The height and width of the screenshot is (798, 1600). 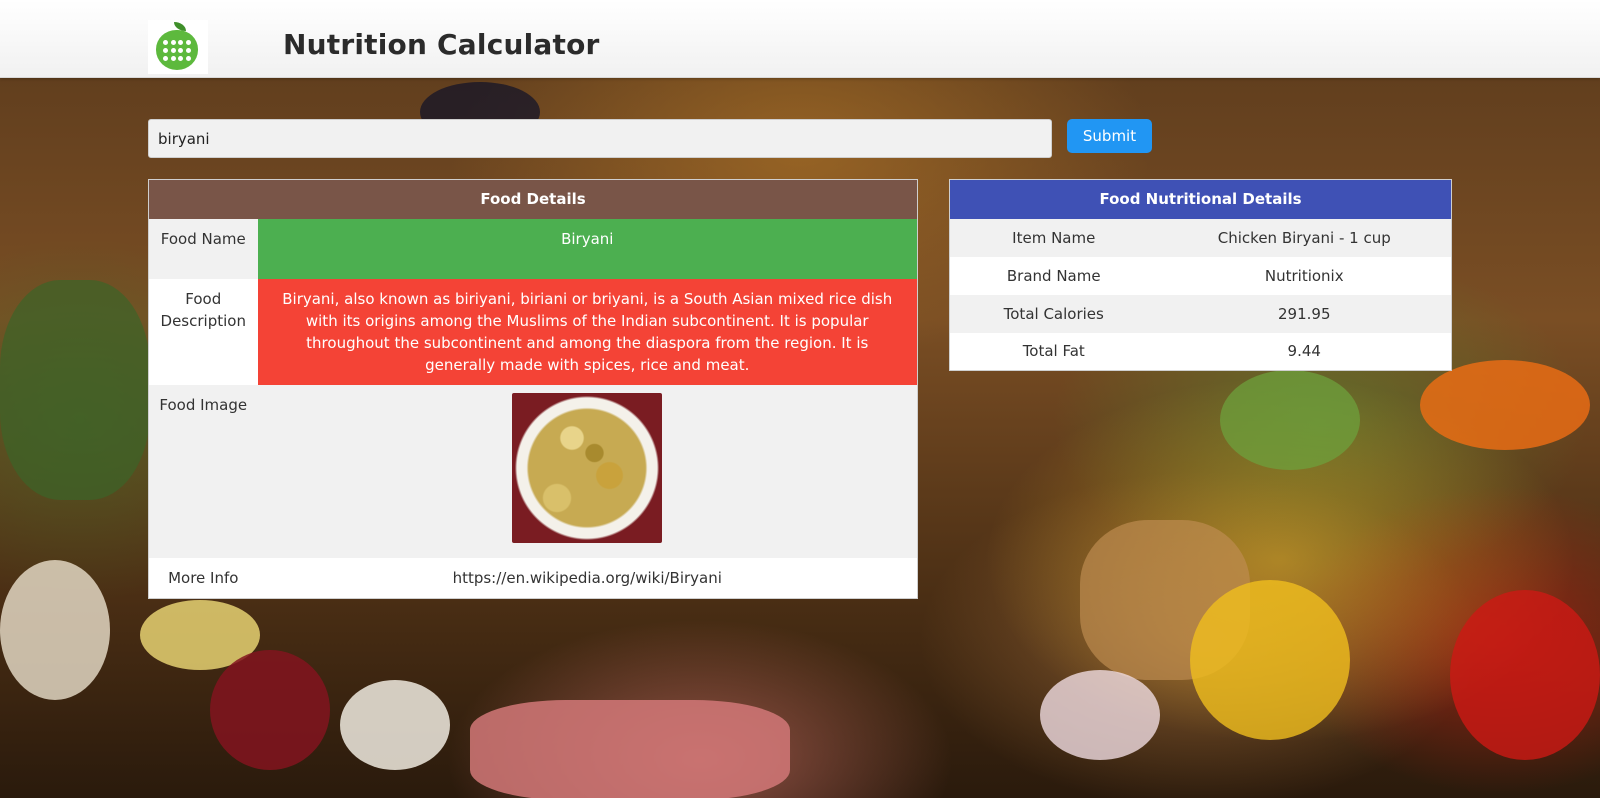 What do you see at coordinates (1200, 313) in the screenshot?
I see `table-row: Total Calories 291.95` at bounding box center [1200, 313].